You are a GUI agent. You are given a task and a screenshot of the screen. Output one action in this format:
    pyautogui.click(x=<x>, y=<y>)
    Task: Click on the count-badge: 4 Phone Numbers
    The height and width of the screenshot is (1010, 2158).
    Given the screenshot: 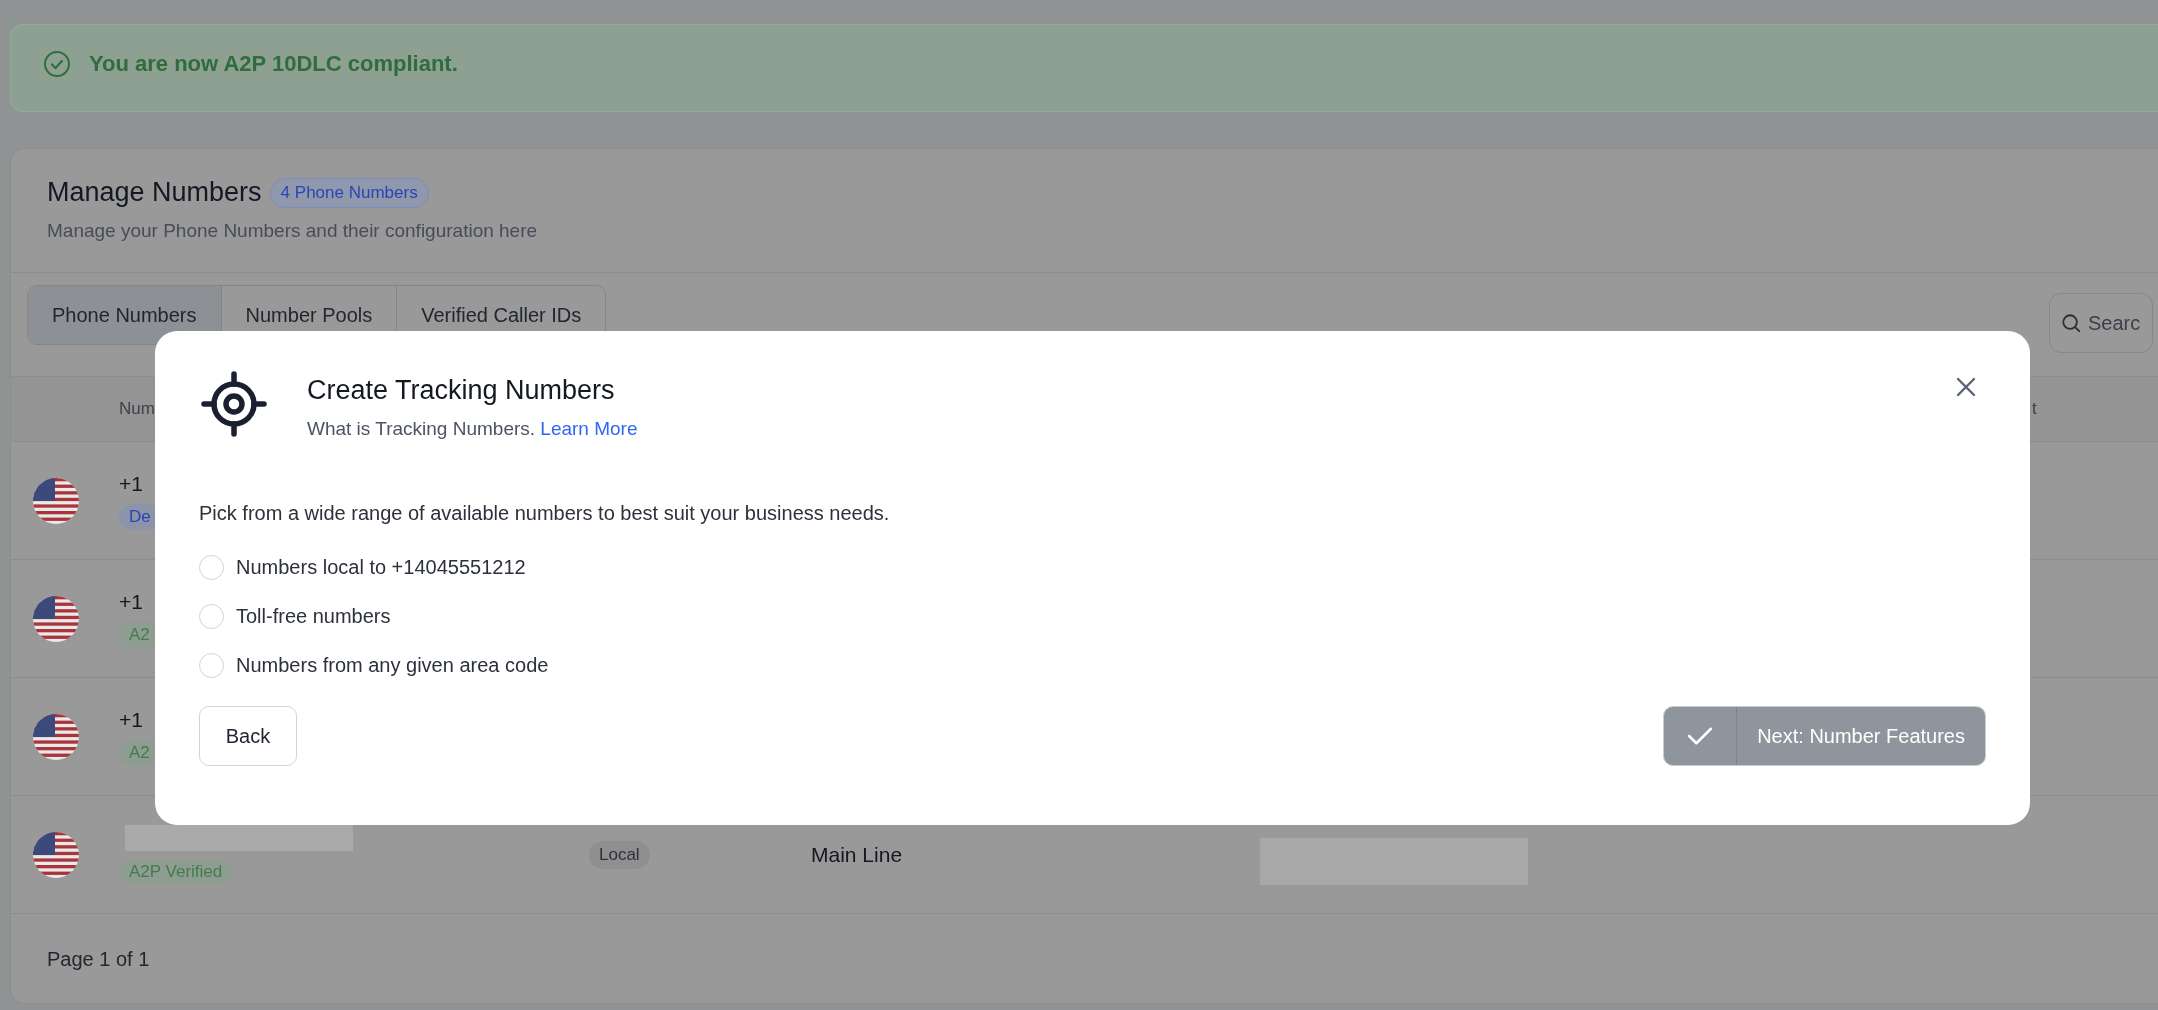 What is the action you would take?
    pyautogui.click(x=349, y=192)
    